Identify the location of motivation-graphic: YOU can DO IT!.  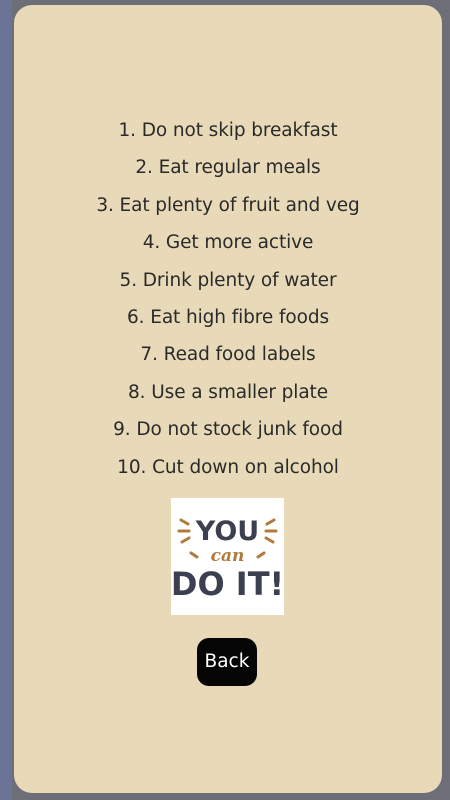
(227, 559).